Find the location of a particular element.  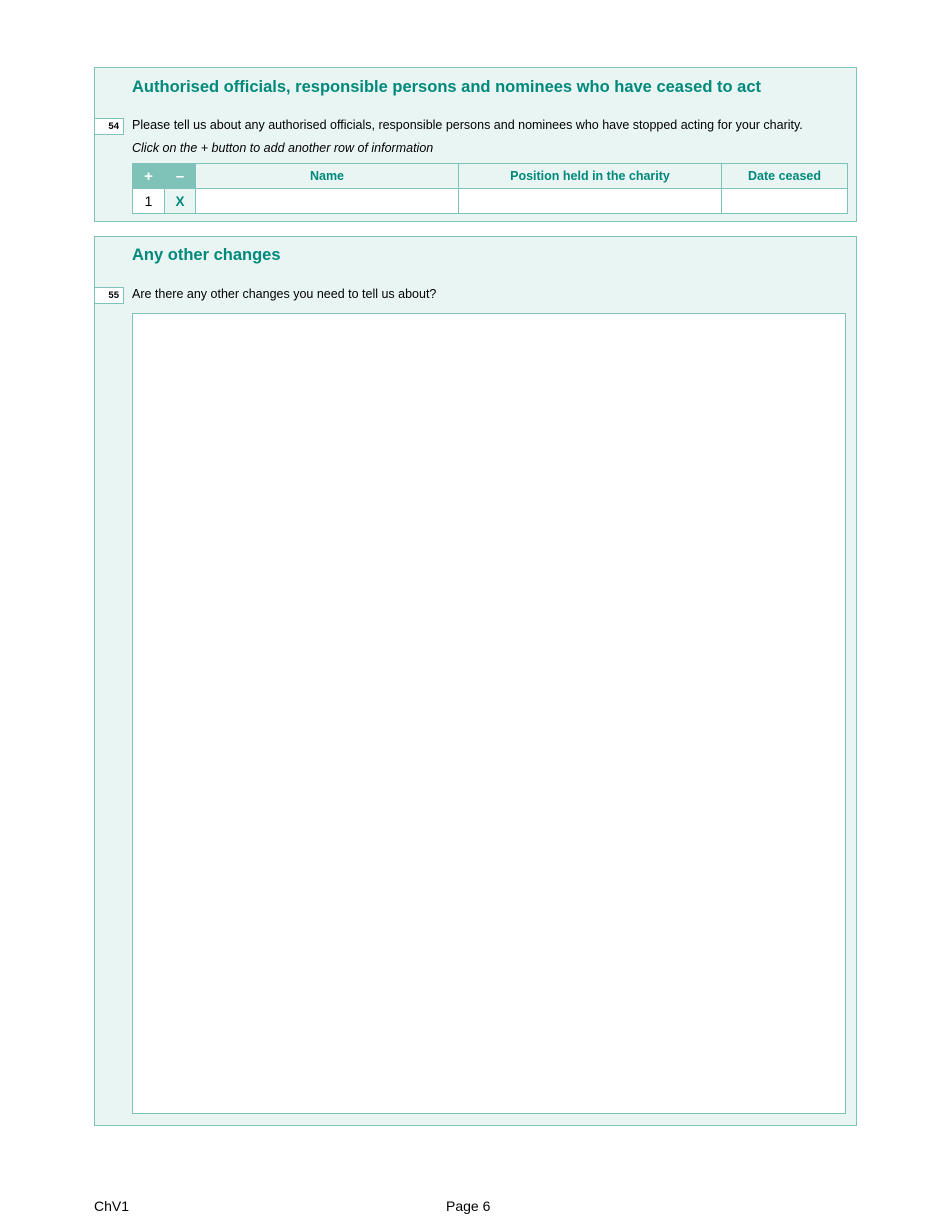

table-row: 1 X is located at coordinates (490, 201).